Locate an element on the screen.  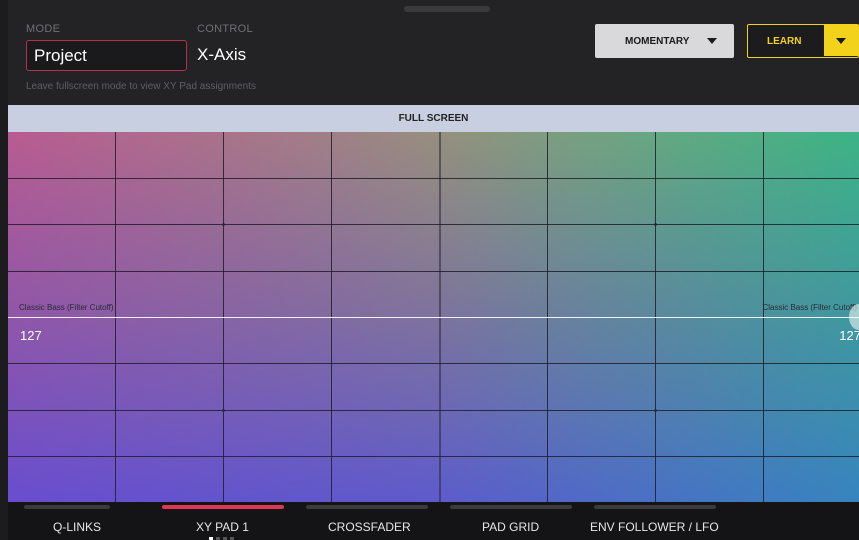
control-caption: CONTROL is located at coordinates (225, 29).